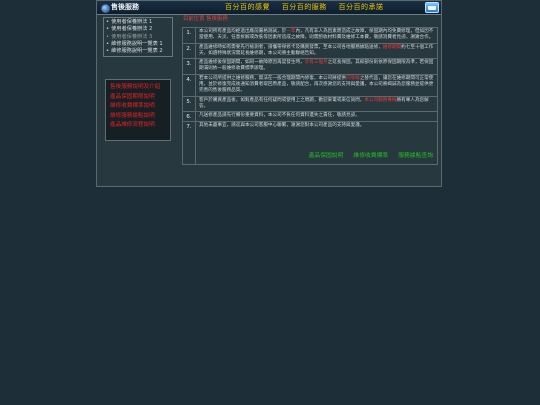 The height and width of the screenshot is (405, 540). I want to click on promo-link: 產品維修流程說明, so click(138, 126).